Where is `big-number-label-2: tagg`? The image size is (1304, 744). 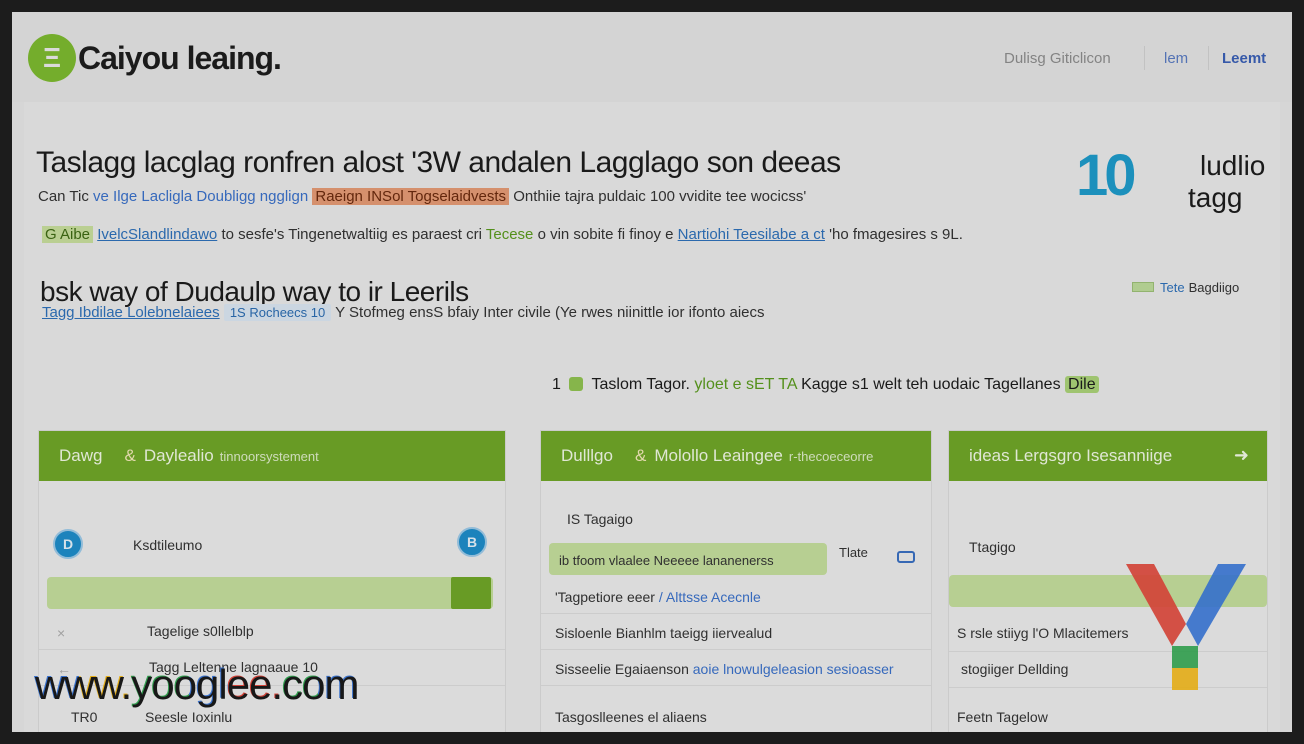 big-number-label-2: tagg is located at coordinates (1215, 197).